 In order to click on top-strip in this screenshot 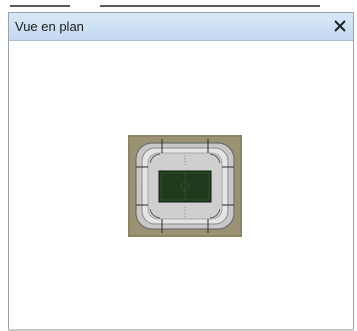, I will do `click(178, 6)`.